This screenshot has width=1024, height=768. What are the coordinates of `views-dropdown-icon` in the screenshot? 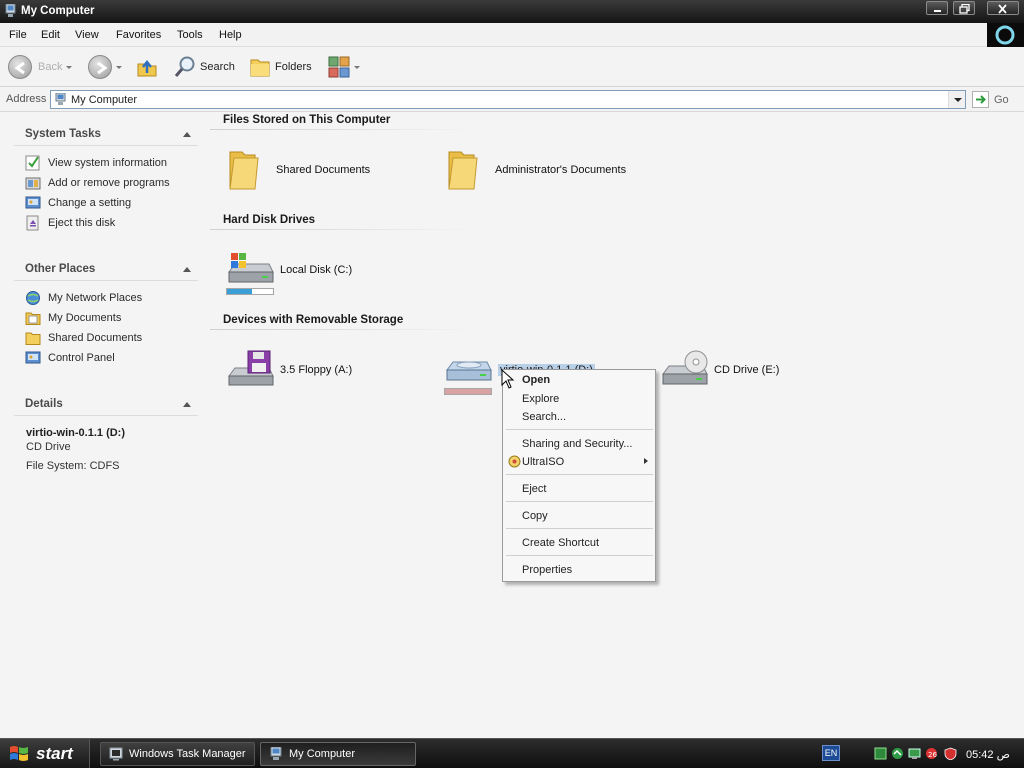 It's located at (357, 67).